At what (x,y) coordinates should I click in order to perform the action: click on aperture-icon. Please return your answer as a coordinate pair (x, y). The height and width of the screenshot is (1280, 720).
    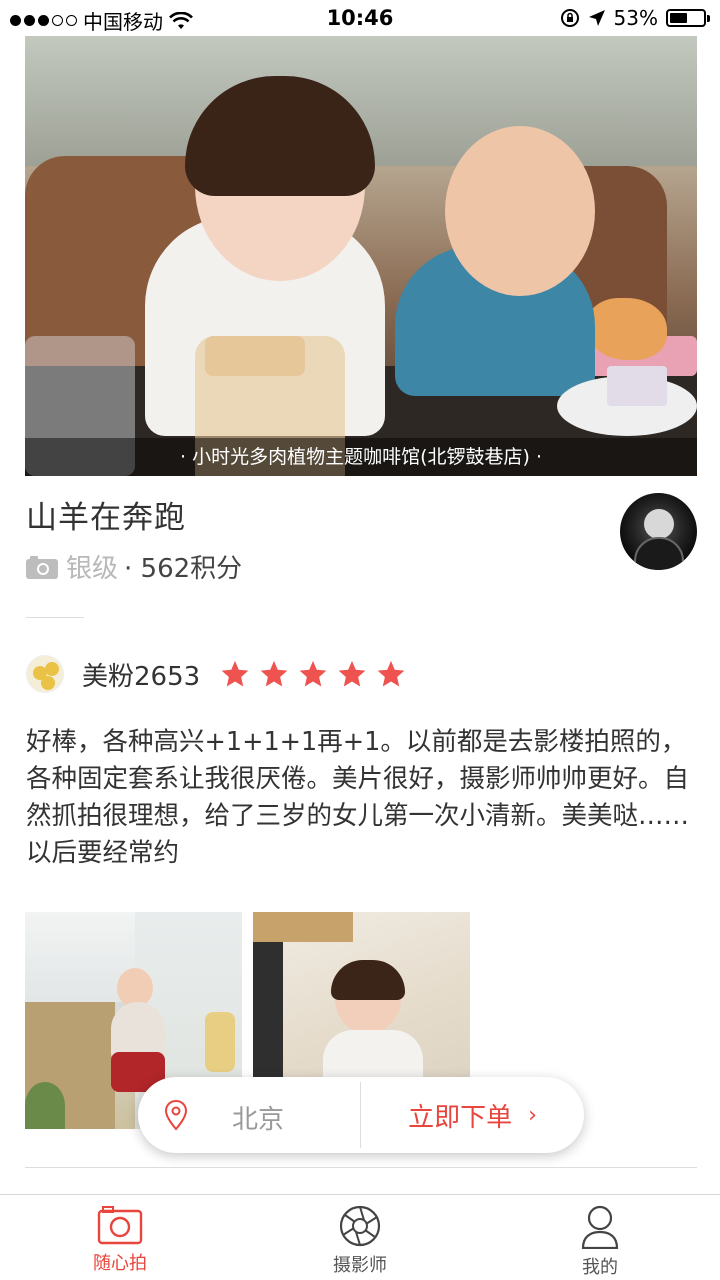
    Looking at the image, I should click on (360, 1226).